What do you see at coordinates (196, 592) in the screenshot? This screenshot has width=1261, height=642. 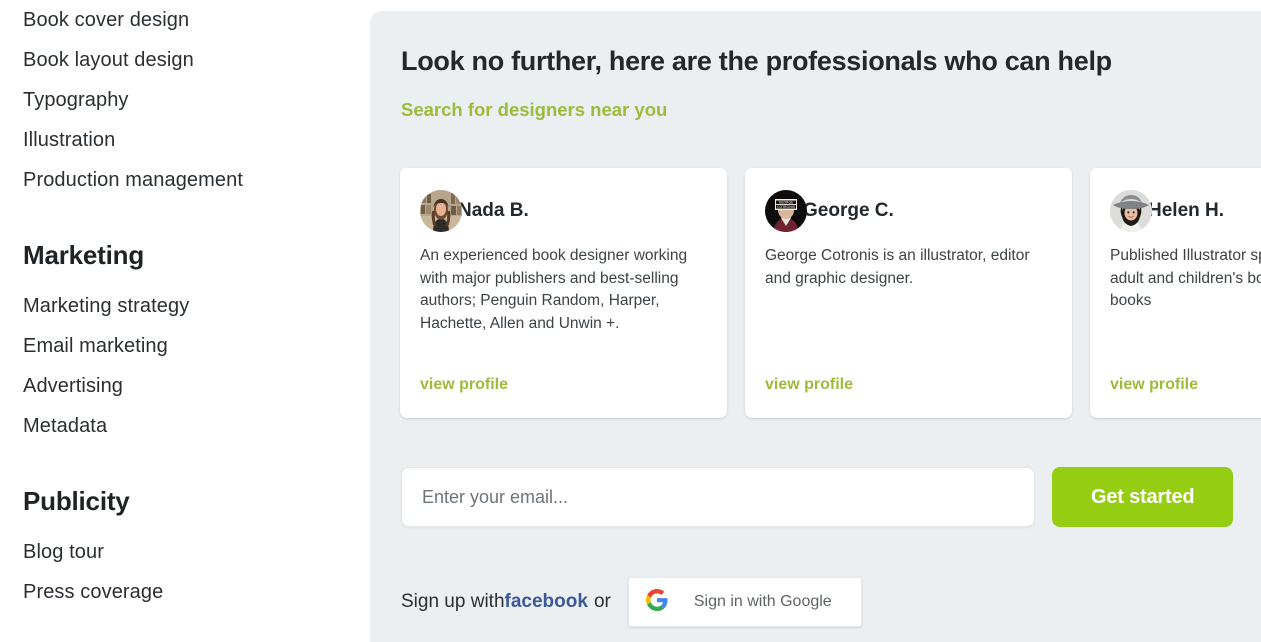 I see `sidebar-item-press-coverage: Press coverage` at bounding box center [196, 592].